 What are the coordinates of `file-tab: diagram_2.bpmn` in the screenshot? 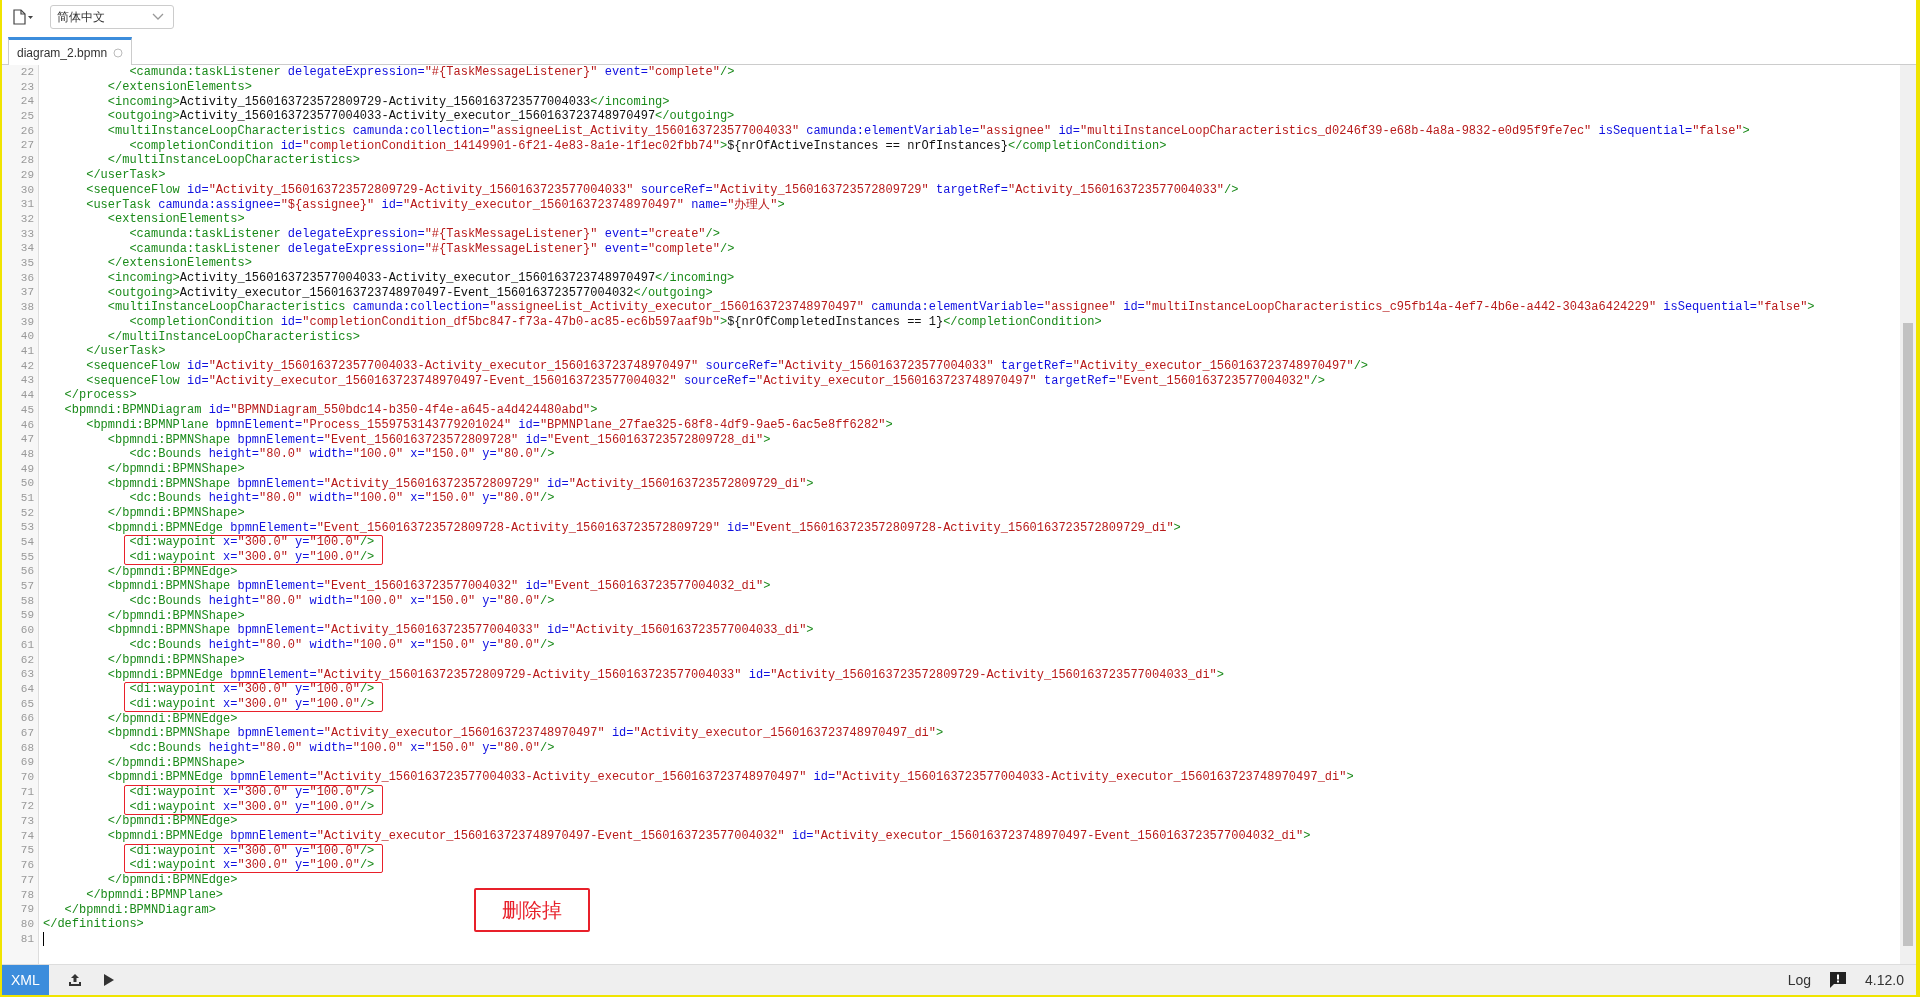 It's located at (70, 51).